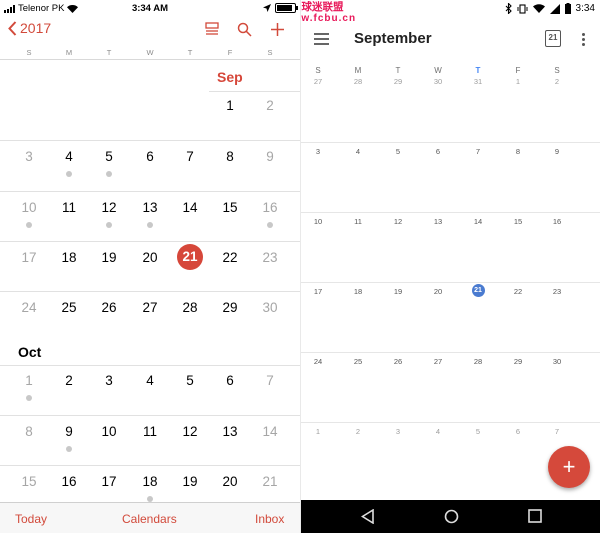  Describe the element at coordinates (535, 516) in the screenshot. I see `recents-icon` at that location.